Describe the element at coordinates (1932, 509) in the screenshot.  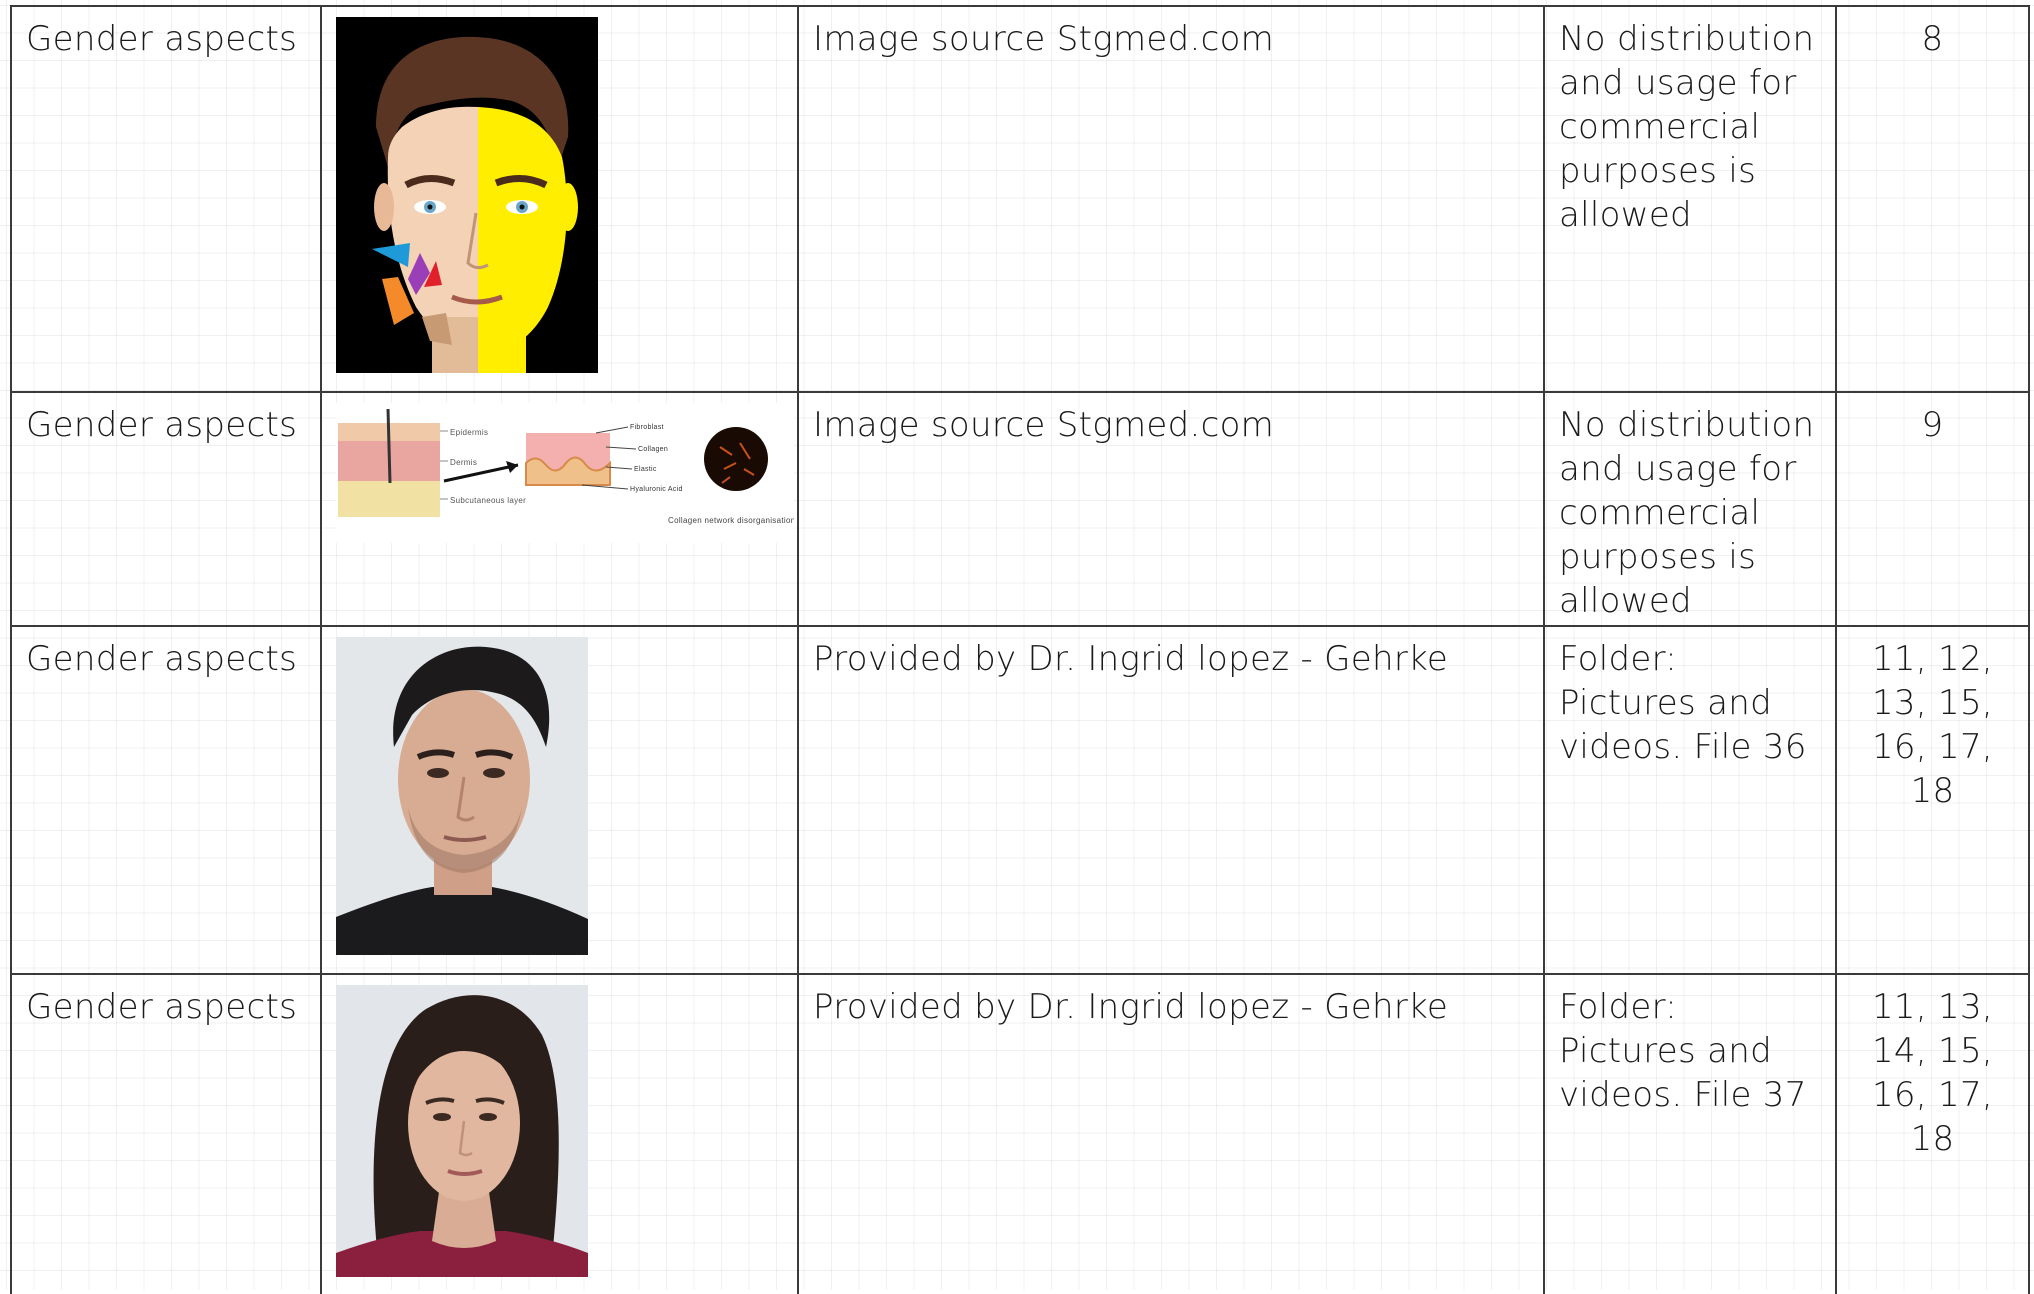
I see `pages-cell: 9` at that location.